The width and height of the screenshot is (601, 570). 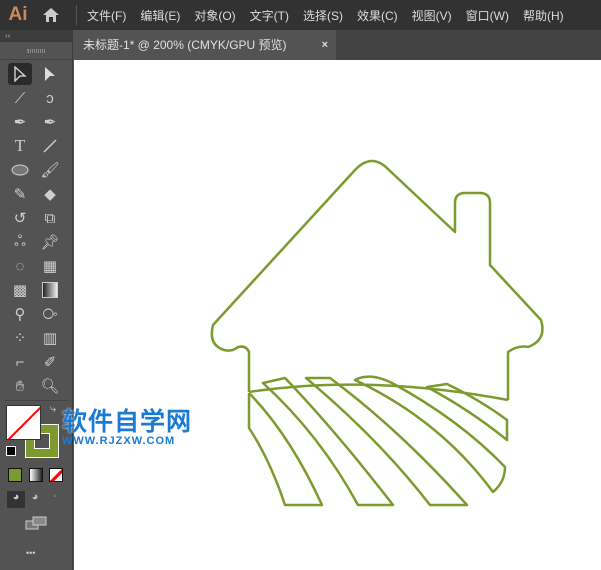 I want to click on arrow-solid-icon, so click(x=50, y=74).